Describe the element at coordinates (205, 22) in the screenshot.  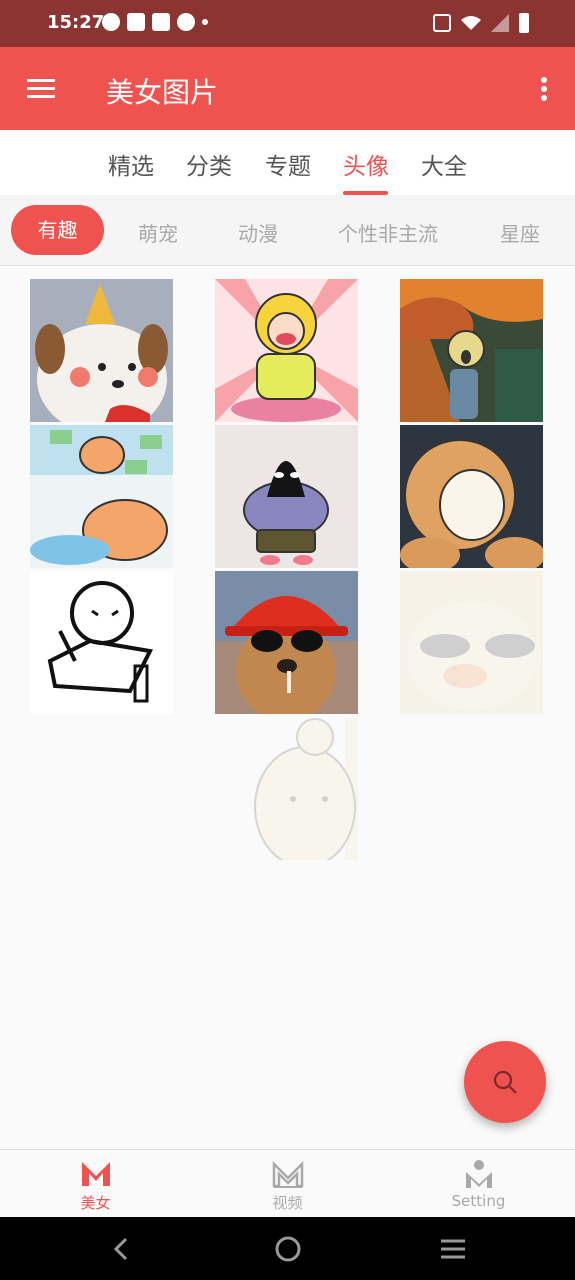
I see `dot-icon` at that location.